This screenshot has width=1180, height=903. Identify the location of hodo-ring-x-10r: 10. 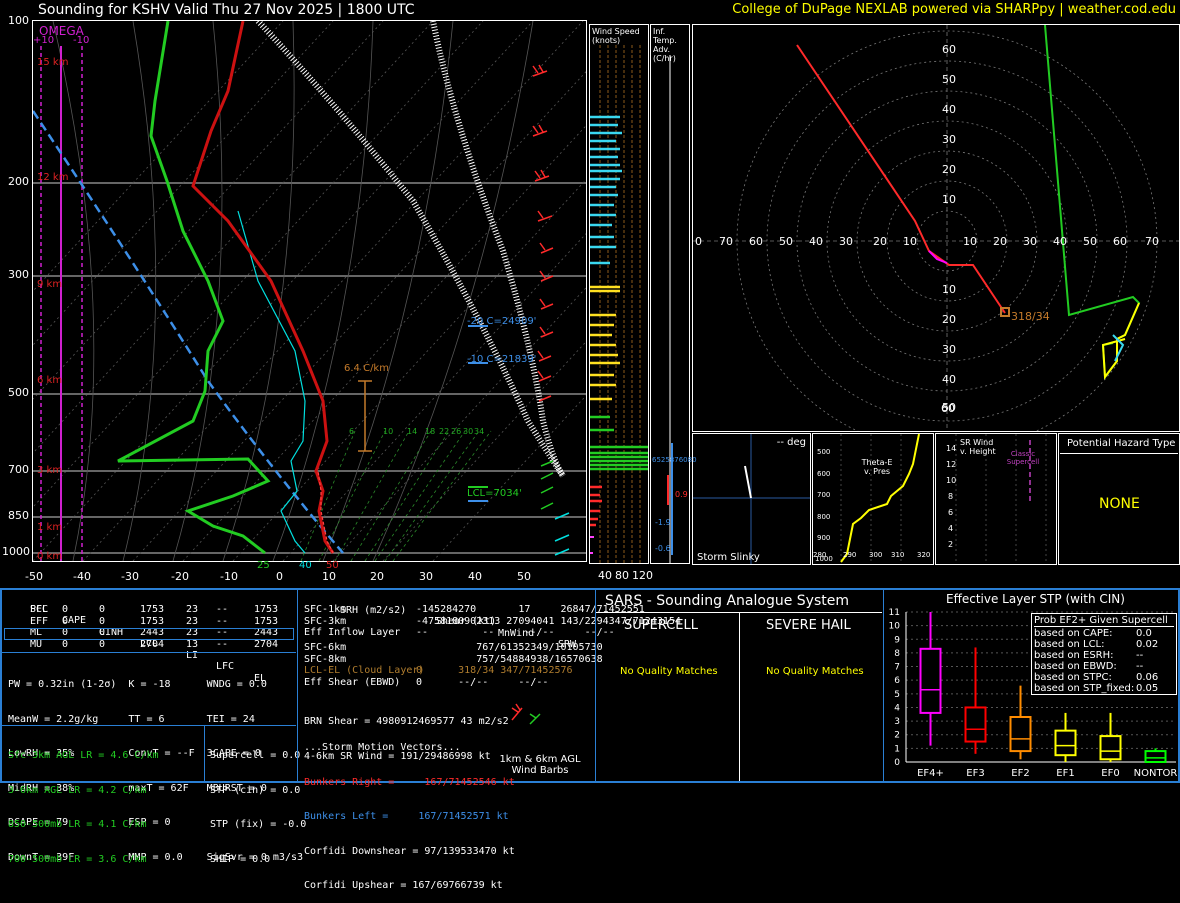
(970, 241).